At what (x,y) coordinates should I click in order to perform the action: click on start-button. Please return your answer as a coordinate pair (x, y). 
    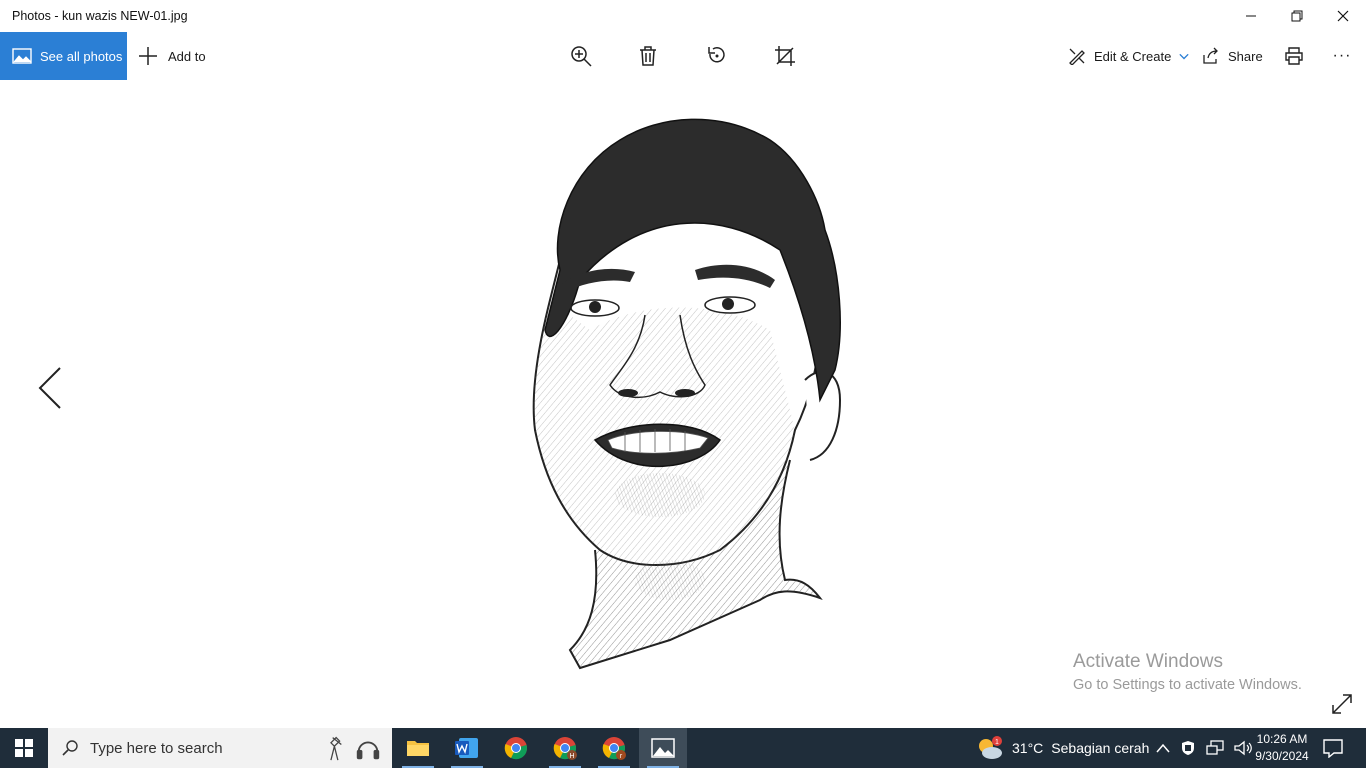
    Looking at the image, I should click on (24, 748).